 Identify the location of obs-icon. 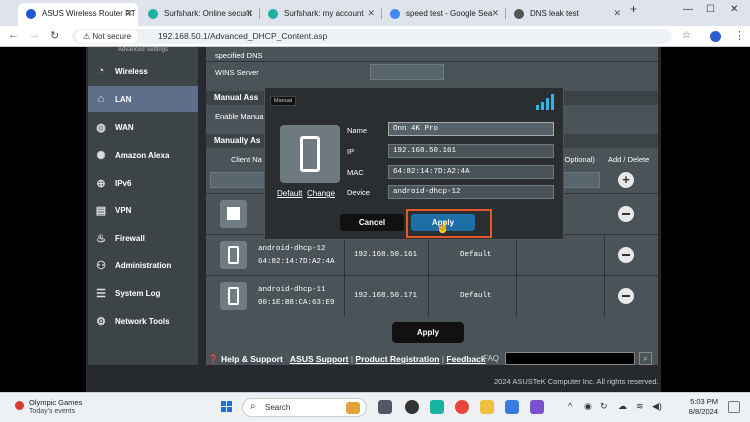
(412, 407).